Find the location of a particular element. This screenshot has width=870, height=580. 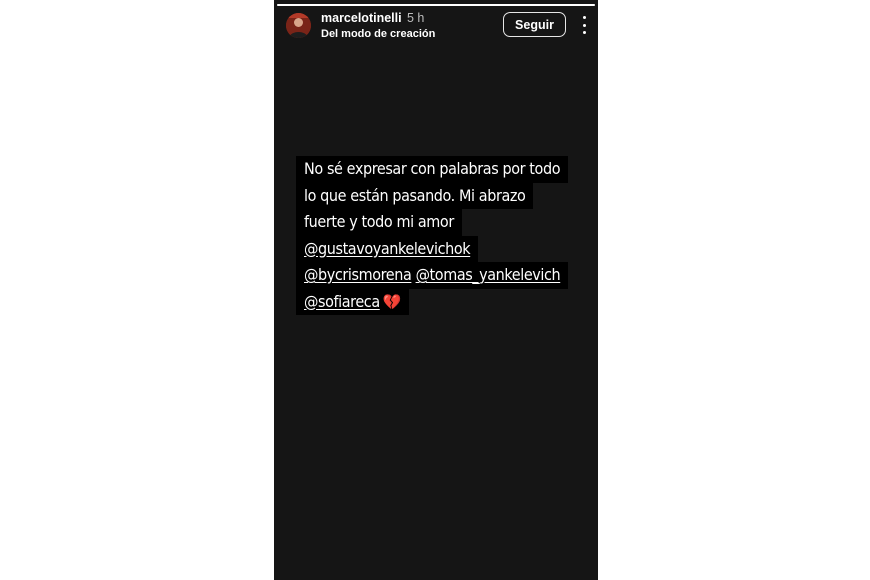

caption-line: No sé expresar con palabras por todo is located at coordinates (446, 169).